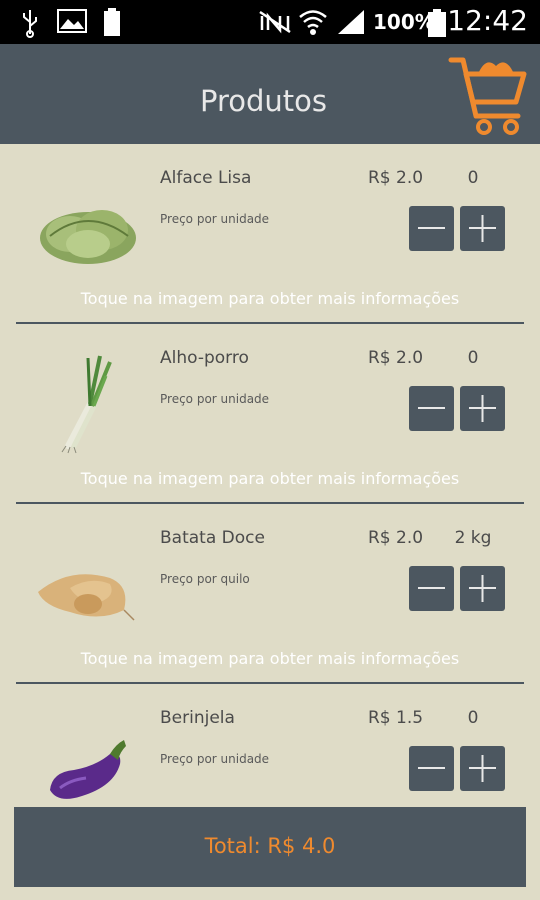 The image size is (540, 900). Describe the element at coordinates (87, 221) in the screenshot. I see `lettuce-image` at that location.